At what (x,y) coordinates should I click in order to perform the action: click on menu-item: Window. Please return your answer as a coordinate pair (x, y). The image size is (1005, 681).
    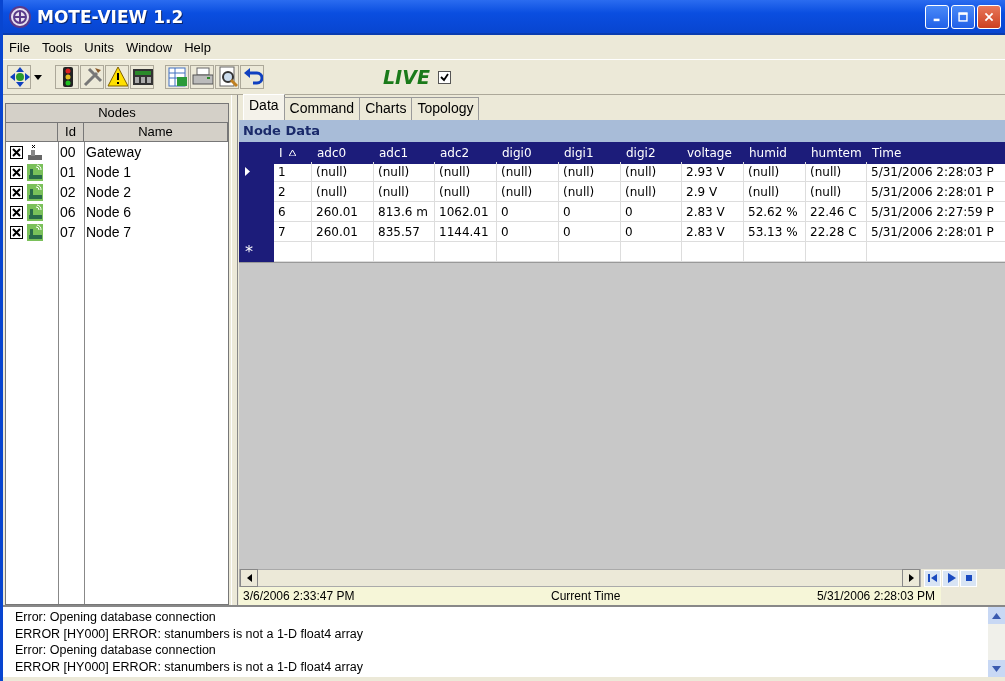
    Looking at the image, I should click on (149, 47).